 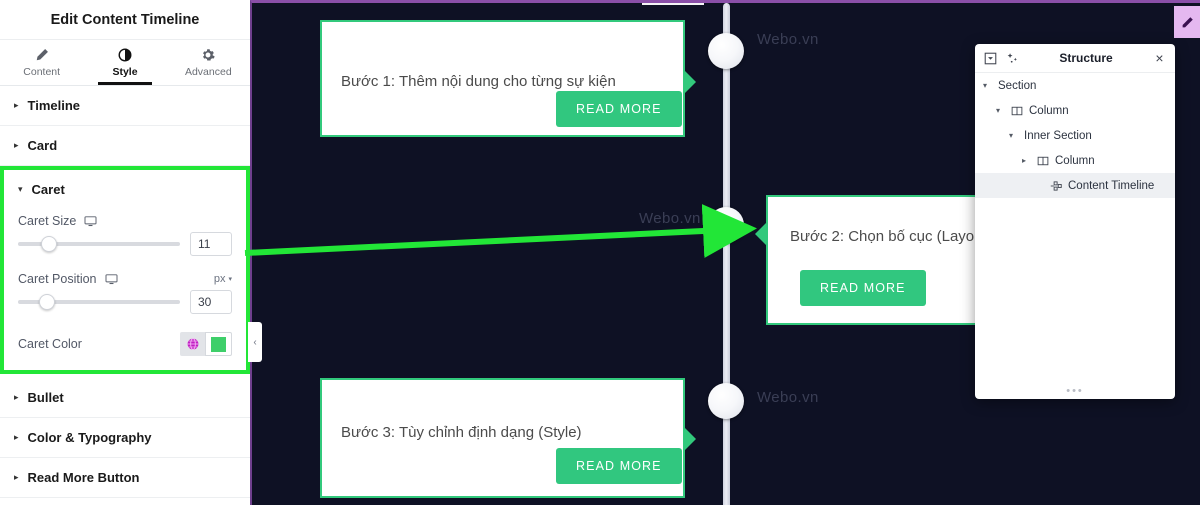 I want to click on caret-position-row: Caret Position px ▾, so click(x=125, y=276).